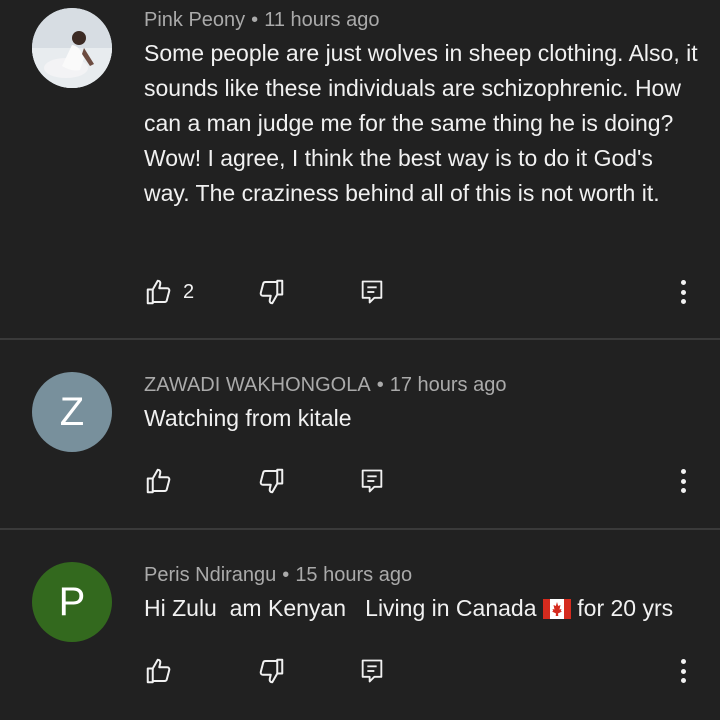 The height and width of the screenshot is (720, 720). I want to click on avatar: Z, so click(72, 412).